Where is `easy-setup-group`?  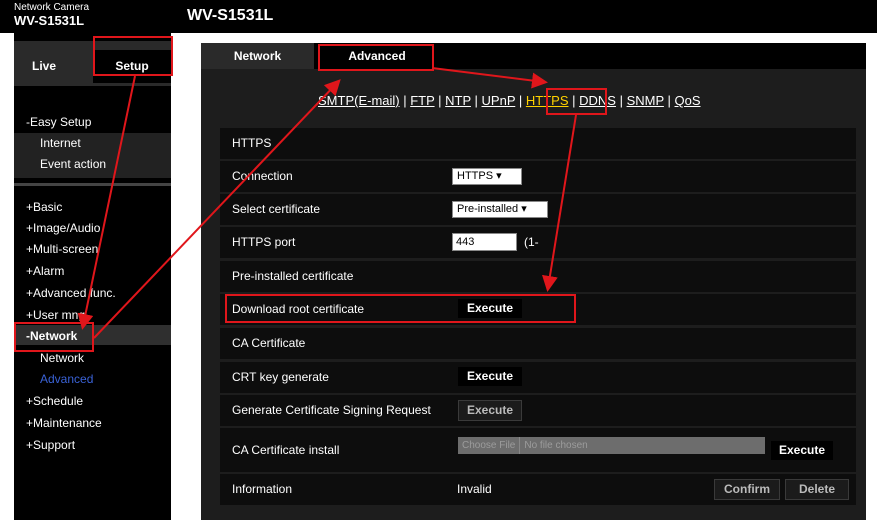
easy-setup-group is located at coordinates (92, 155).